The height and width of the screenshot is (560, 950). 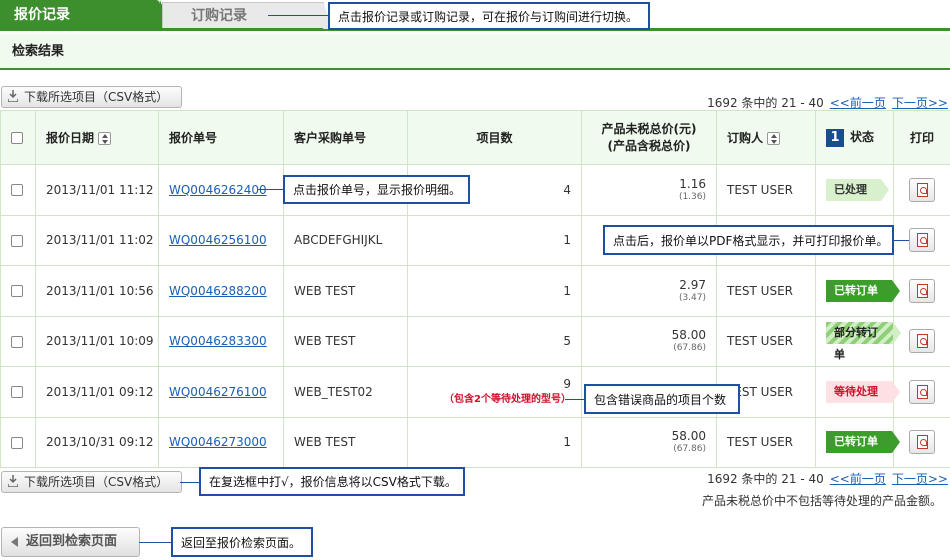 I want to click on row-quote-no-cell: WQ0046283300, so click(x=221, y=341).